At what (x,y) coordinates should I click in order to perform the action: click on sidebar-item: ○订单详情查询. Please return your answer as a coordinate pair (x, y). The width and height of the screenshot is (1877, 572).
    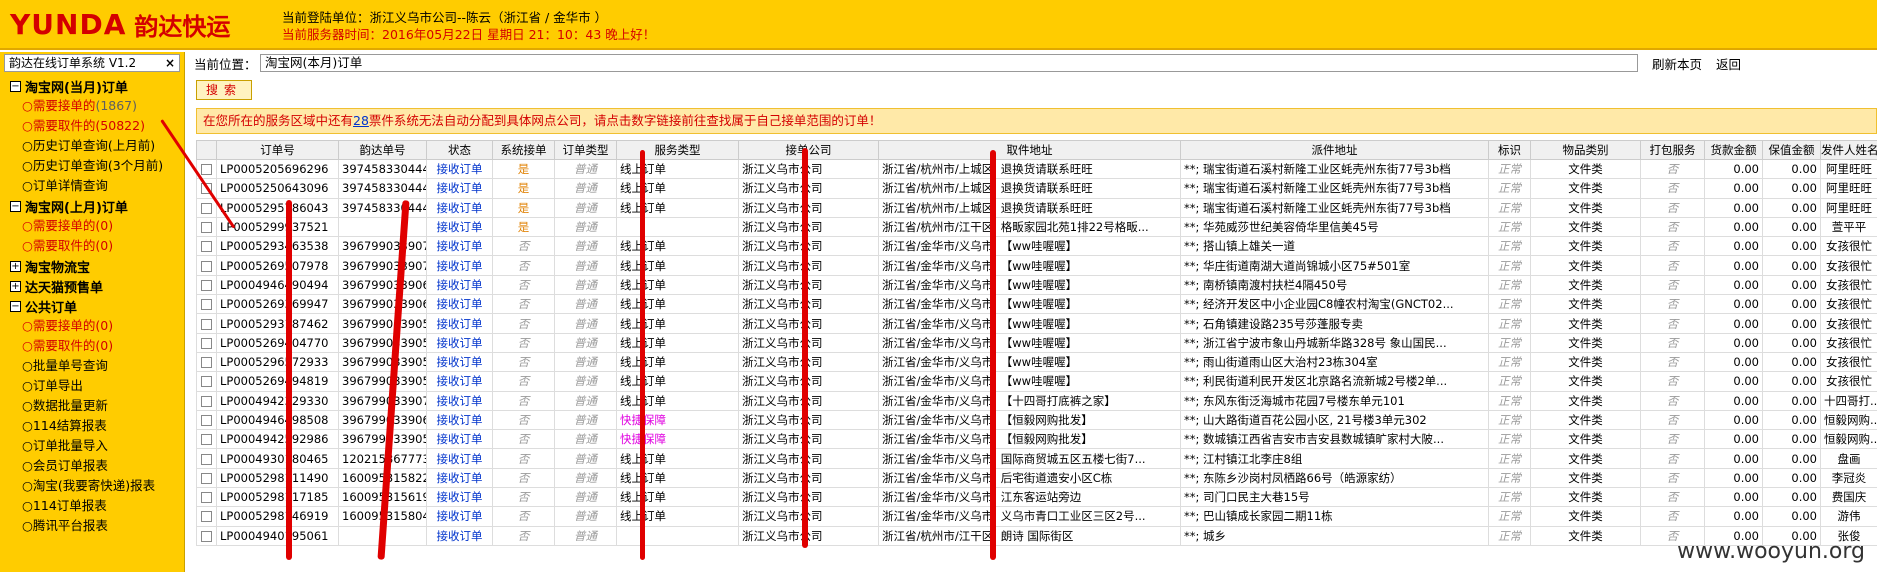
    Looking at the image, I should click on (92, 186).